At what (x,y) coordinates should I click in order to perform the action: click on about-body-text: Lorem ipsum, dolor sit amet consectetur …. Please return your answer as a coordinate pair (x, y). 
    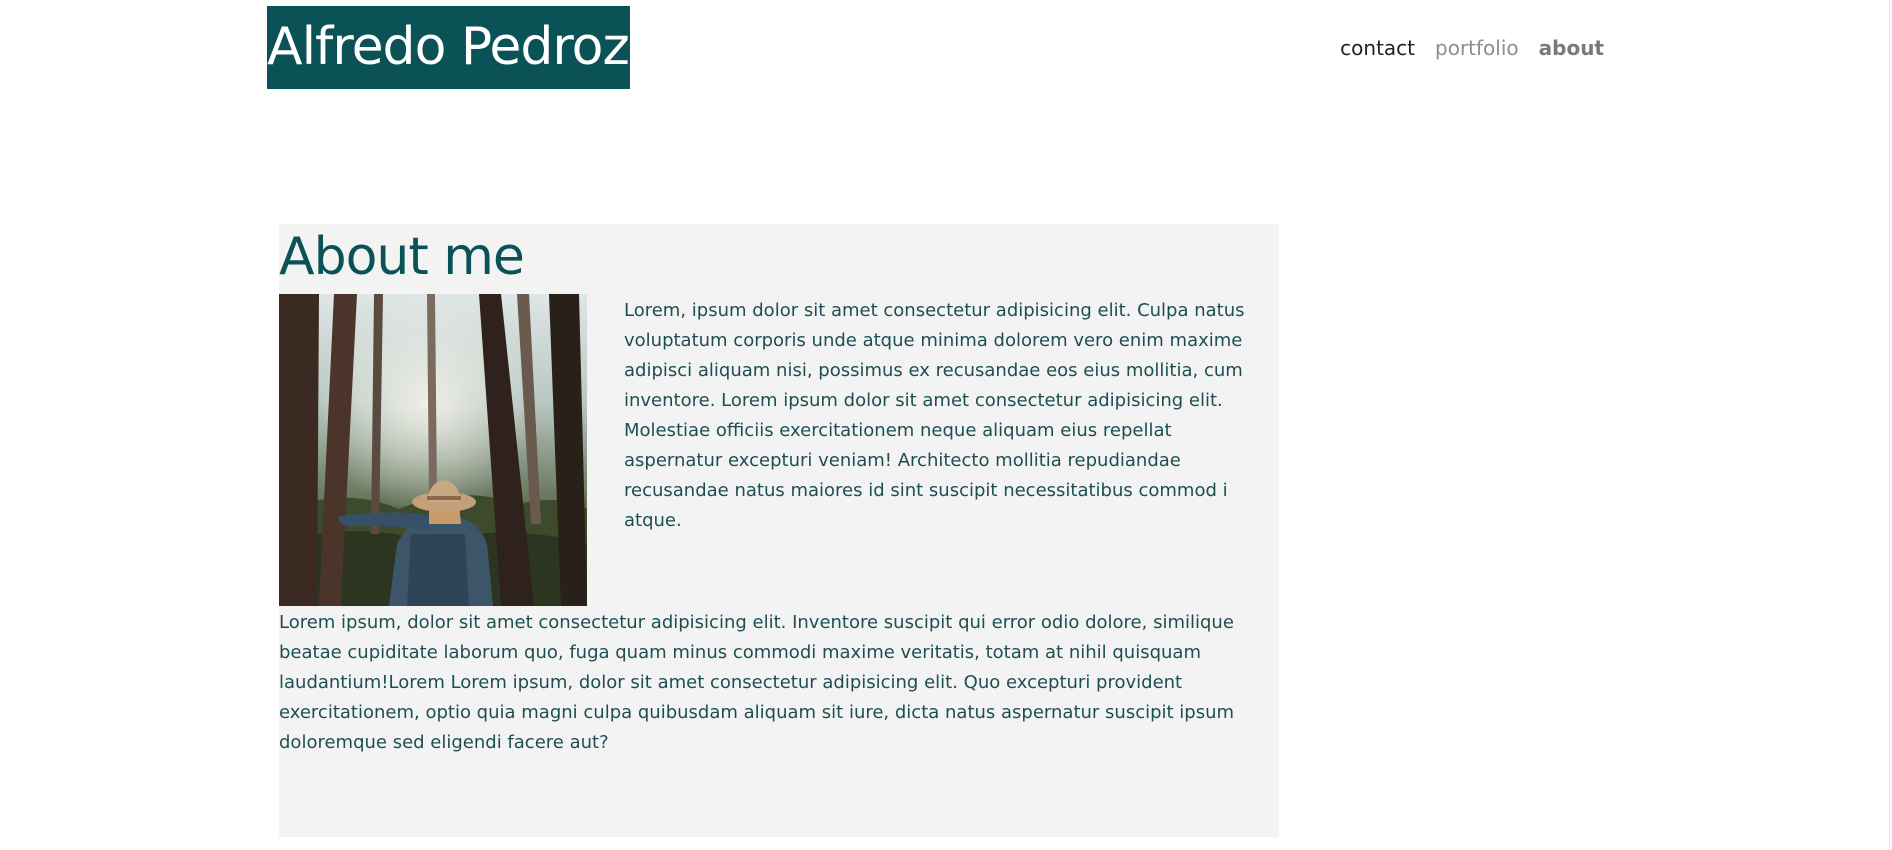
    Looking at the image, I should click on (757, 682).